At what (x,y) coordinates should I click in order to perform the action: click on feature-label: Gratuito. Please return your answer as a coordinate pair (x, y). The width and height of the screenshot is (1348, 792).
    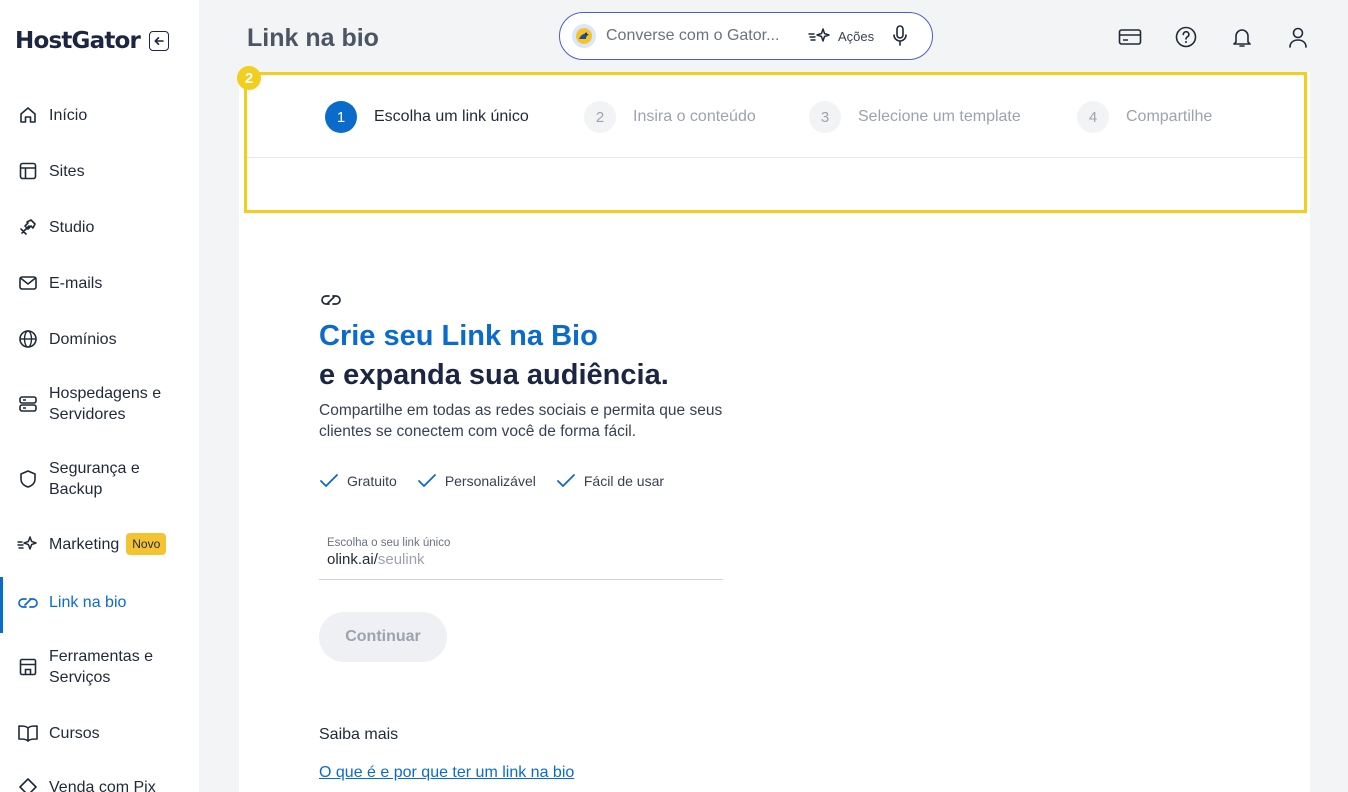
    Looking at the image, I should click on (372, 481).